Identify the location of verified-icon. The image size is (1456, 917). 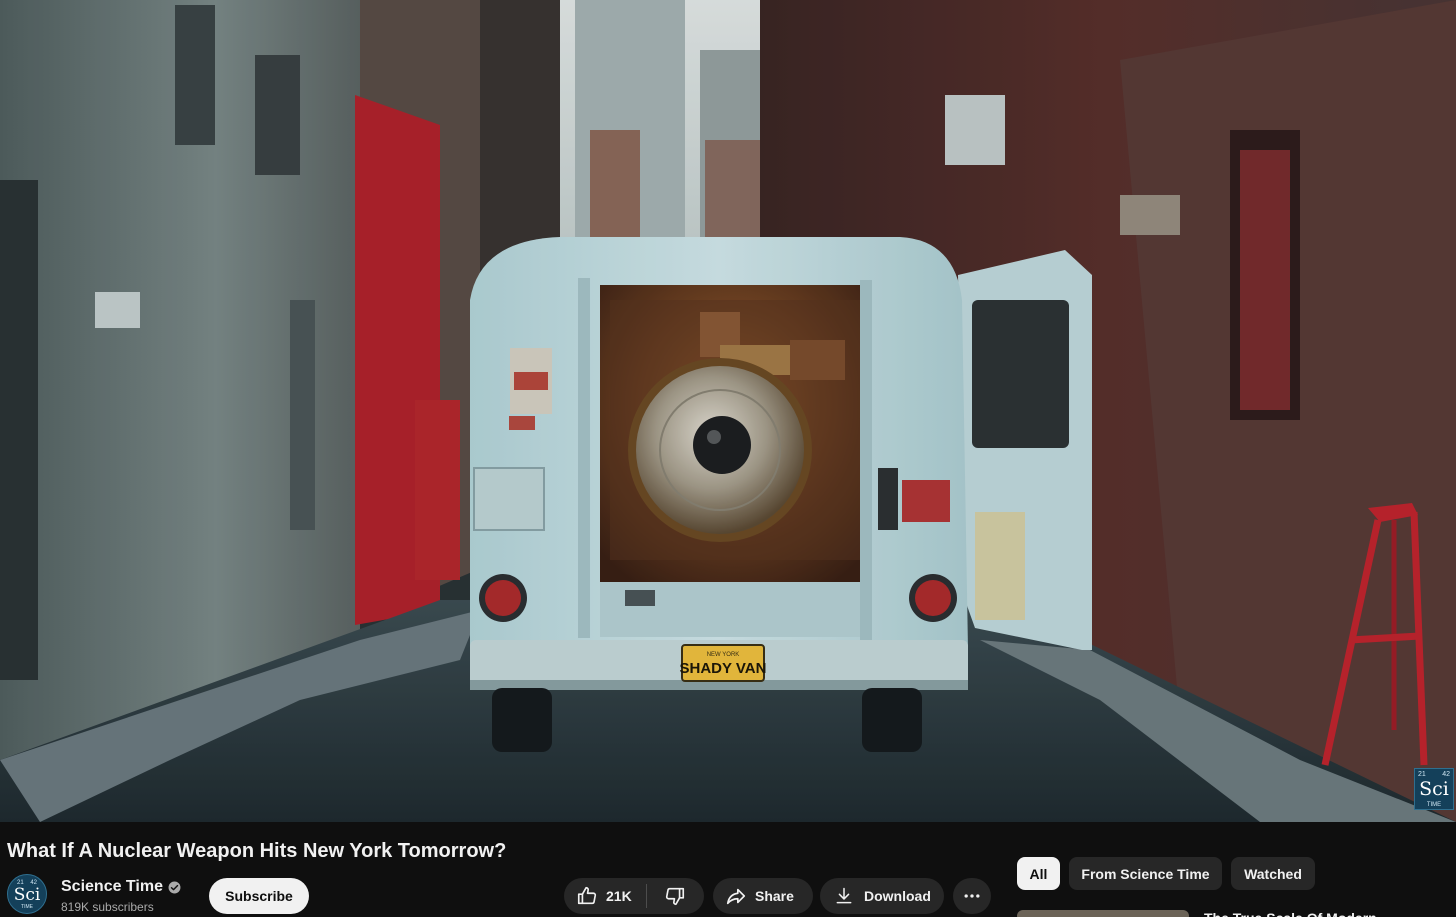
(174, 887).